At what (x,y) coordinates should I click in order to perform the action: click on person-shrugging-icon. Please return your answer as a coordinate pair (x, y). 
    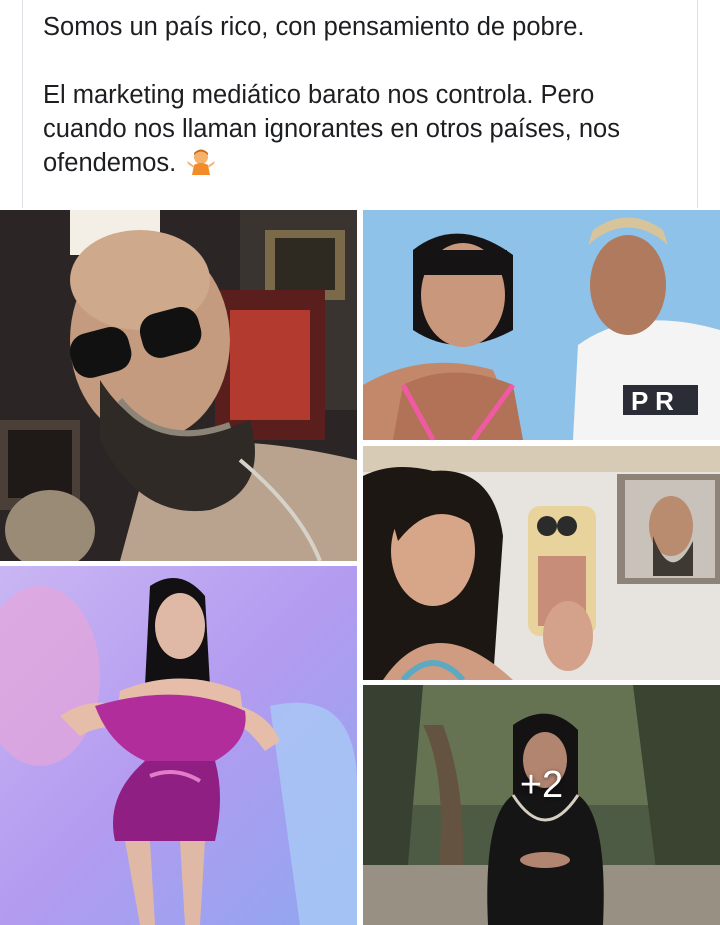
    Looking at the image, I should click on (201, 162).